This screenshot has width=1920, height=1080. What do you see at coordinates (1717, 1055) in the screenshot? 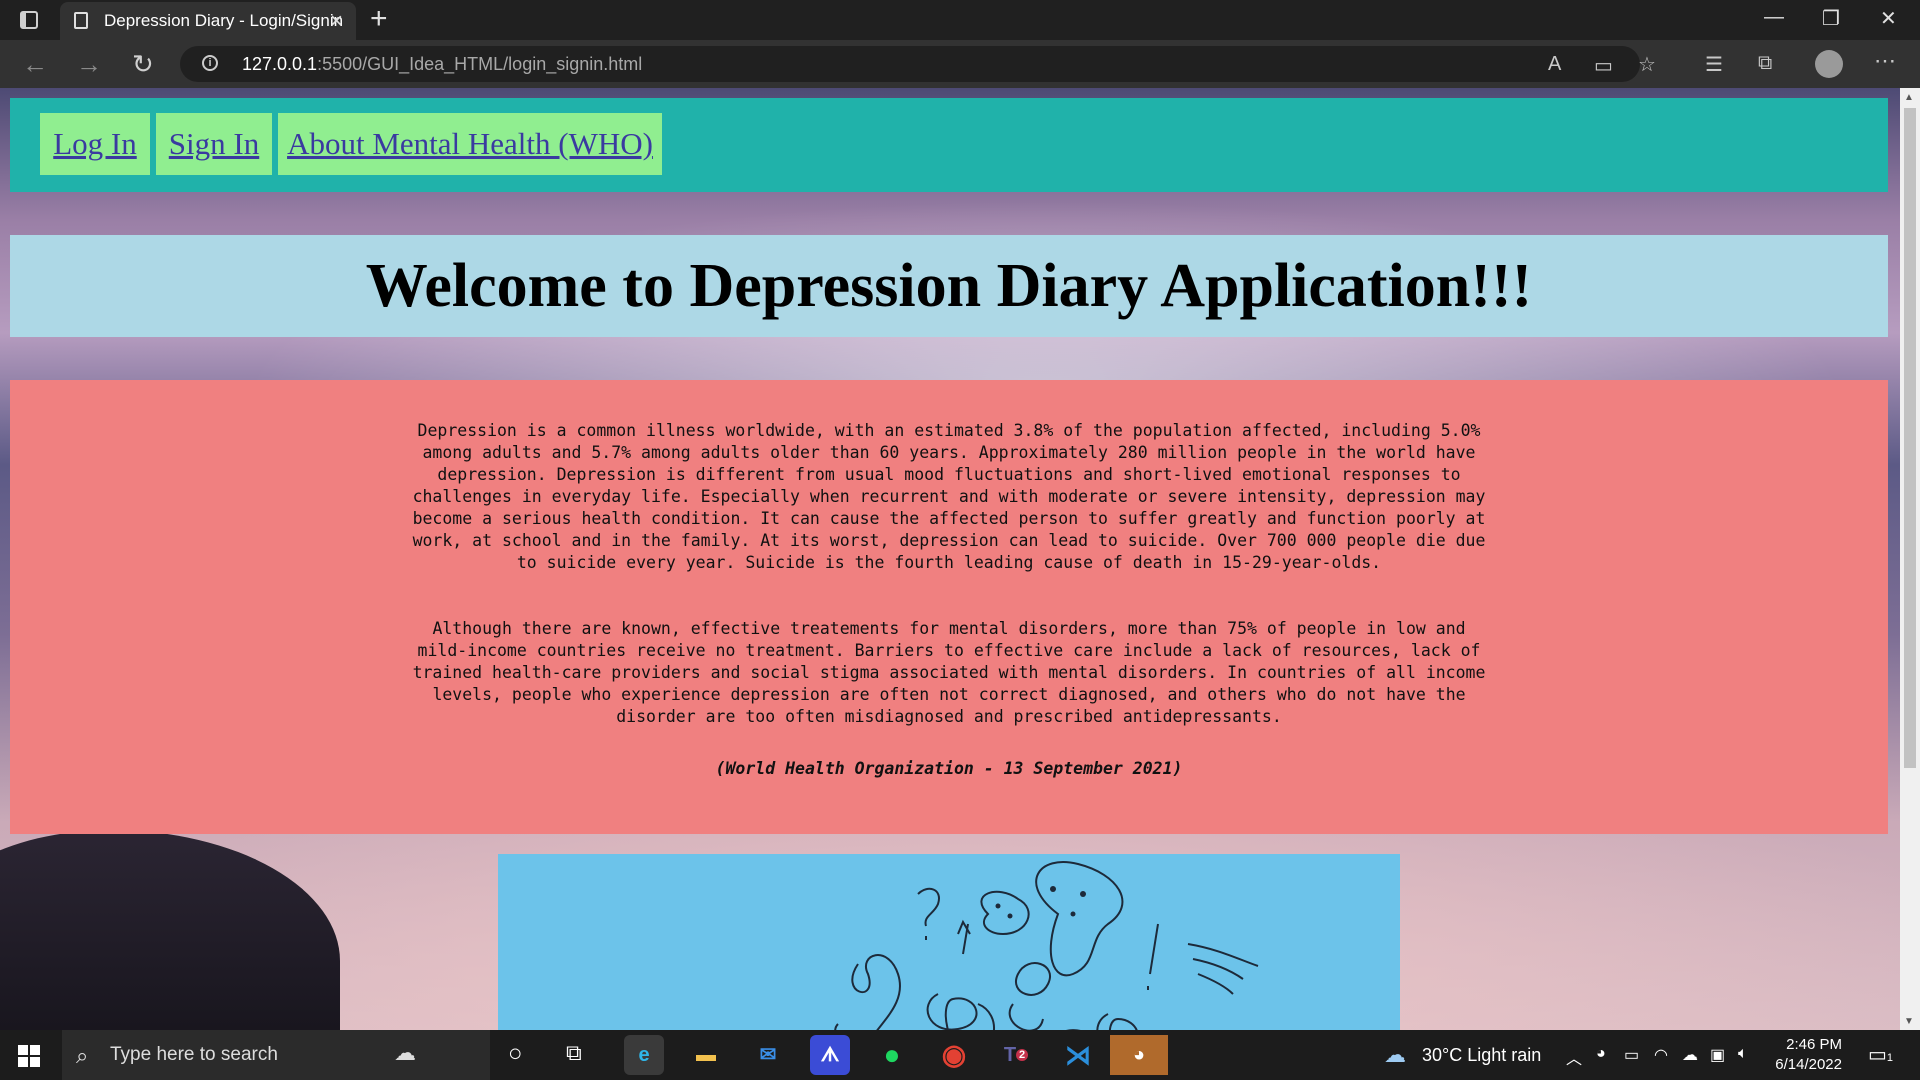
I see `device-icon: ▣` at bounding box center [1717, 1055].